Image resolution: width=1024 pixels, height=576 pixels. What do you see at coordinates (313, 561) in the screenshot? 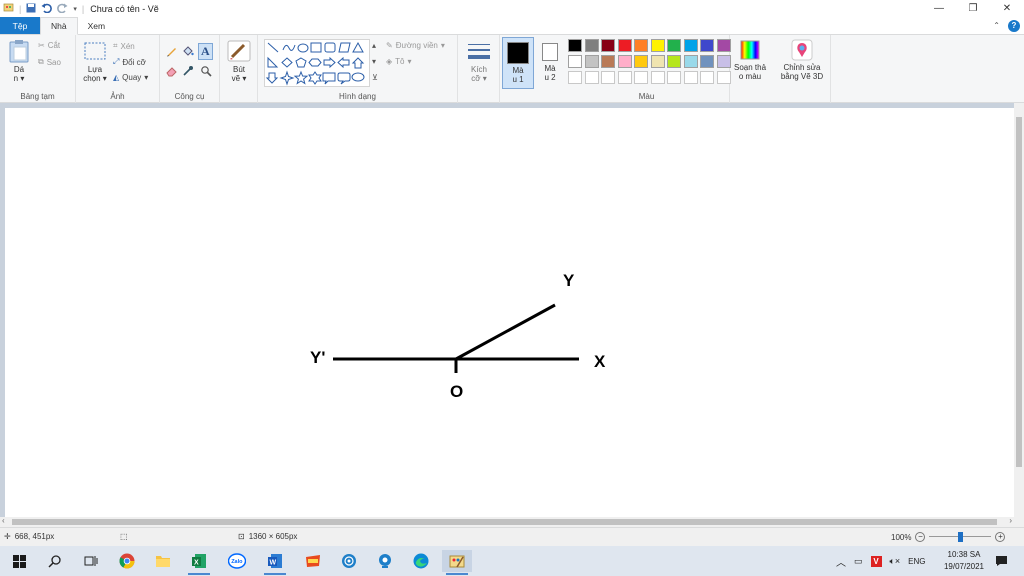
I see `game-app-icon` at bounding box center [313, 561].